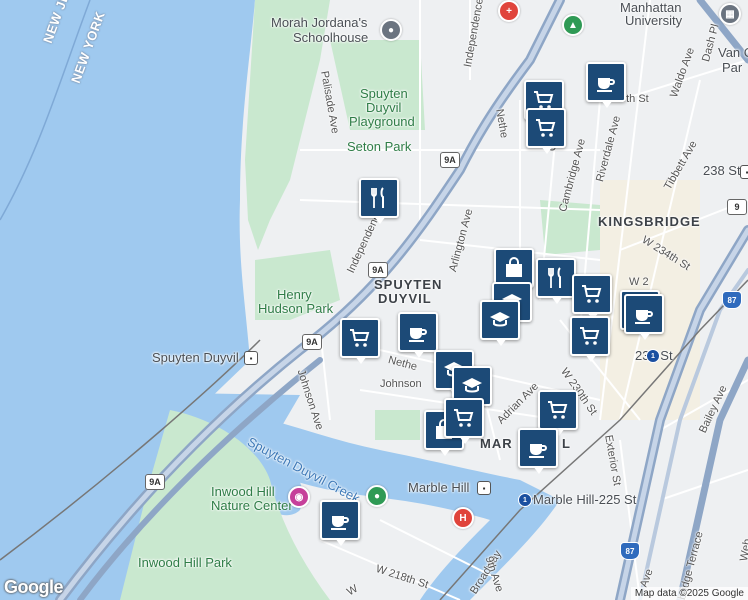 This screenshot has height=600, width=748. Describe the element at coordinates (439, 487) in the screenshot. I see `label-marble-hill-station: Marble Hill` at that location.